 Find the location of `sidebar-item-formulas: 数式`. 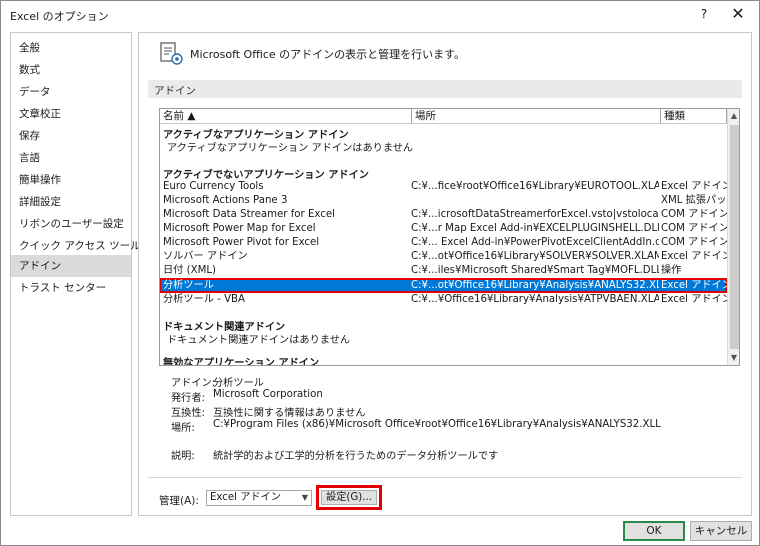

sidebar-item-formulas: 数式 is located at coordinates (71, 70).